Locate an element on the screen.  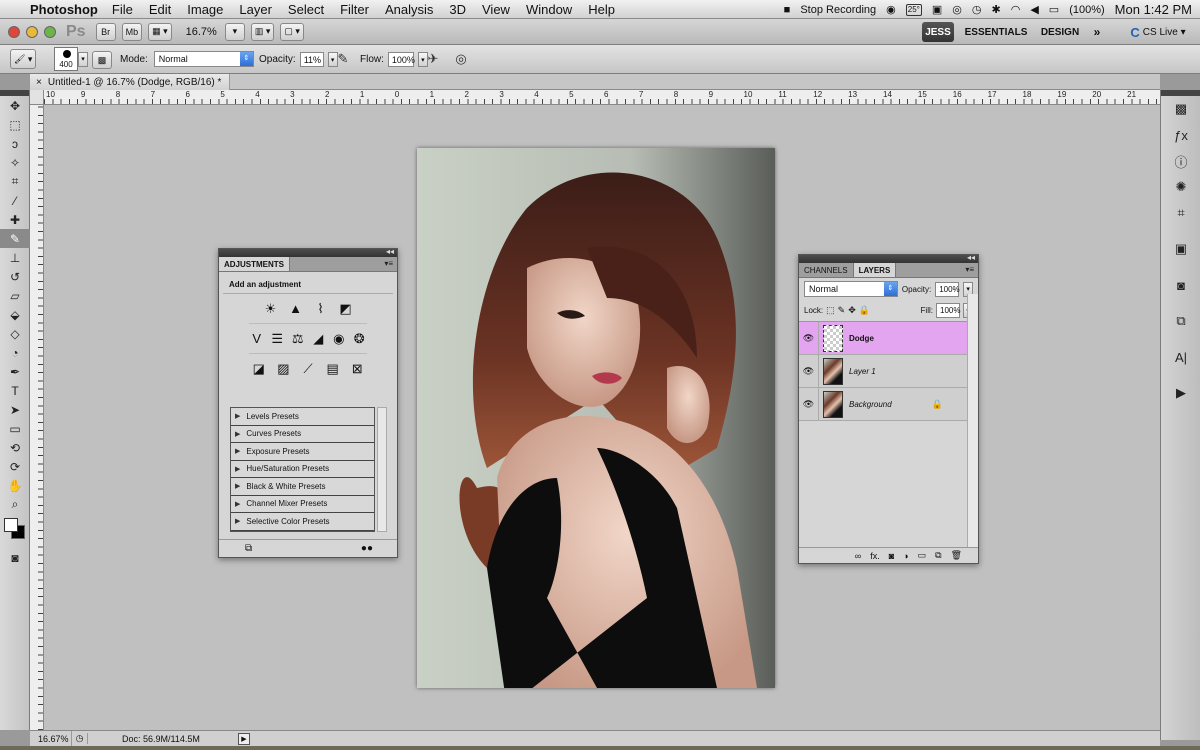
transform-panel-icon: ⌗ is located at coordinates (1180, 213).